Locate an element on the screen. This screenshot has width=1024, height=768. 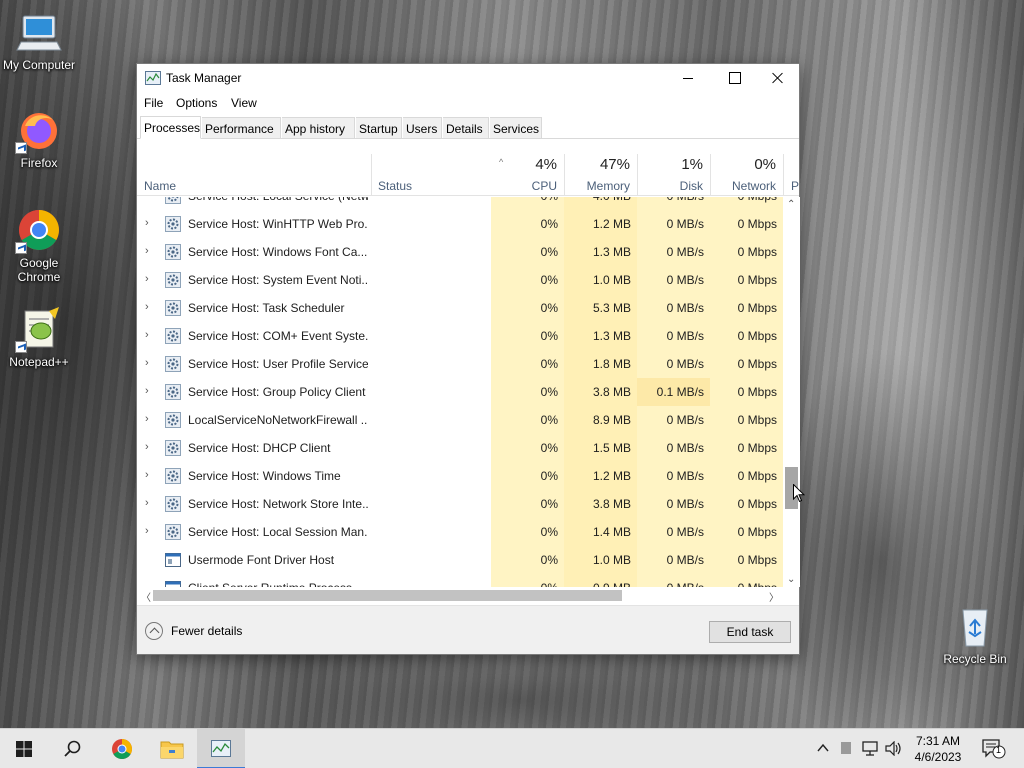
maximize-button is located at coordinates (734, 78).